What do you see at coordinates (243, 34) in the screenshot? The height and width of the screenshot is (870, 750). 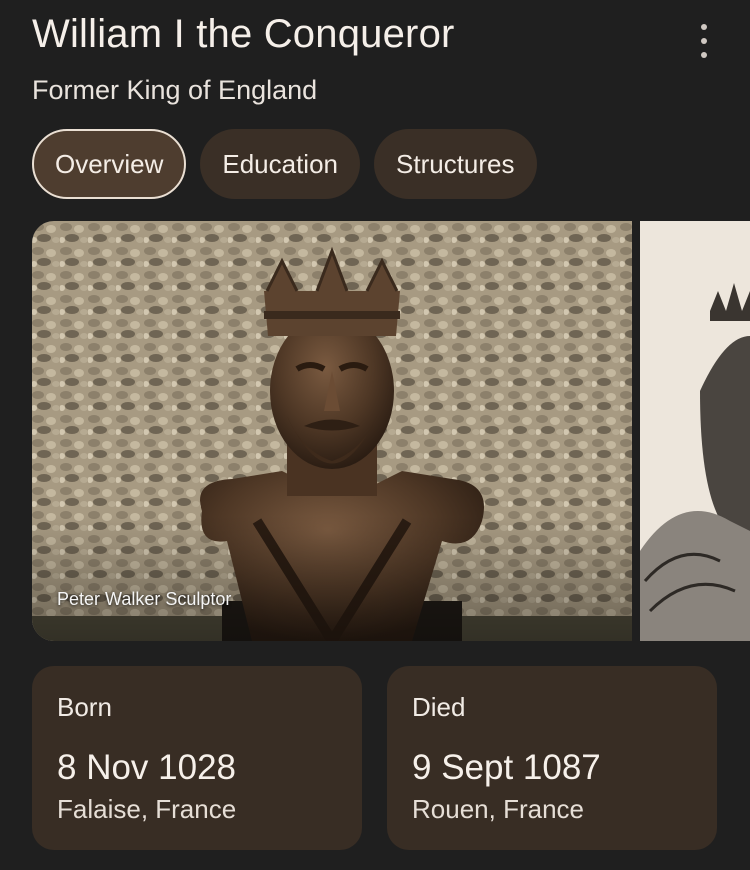 I see `page-title: William I the Conqueror` at bounding box center [243, 34].